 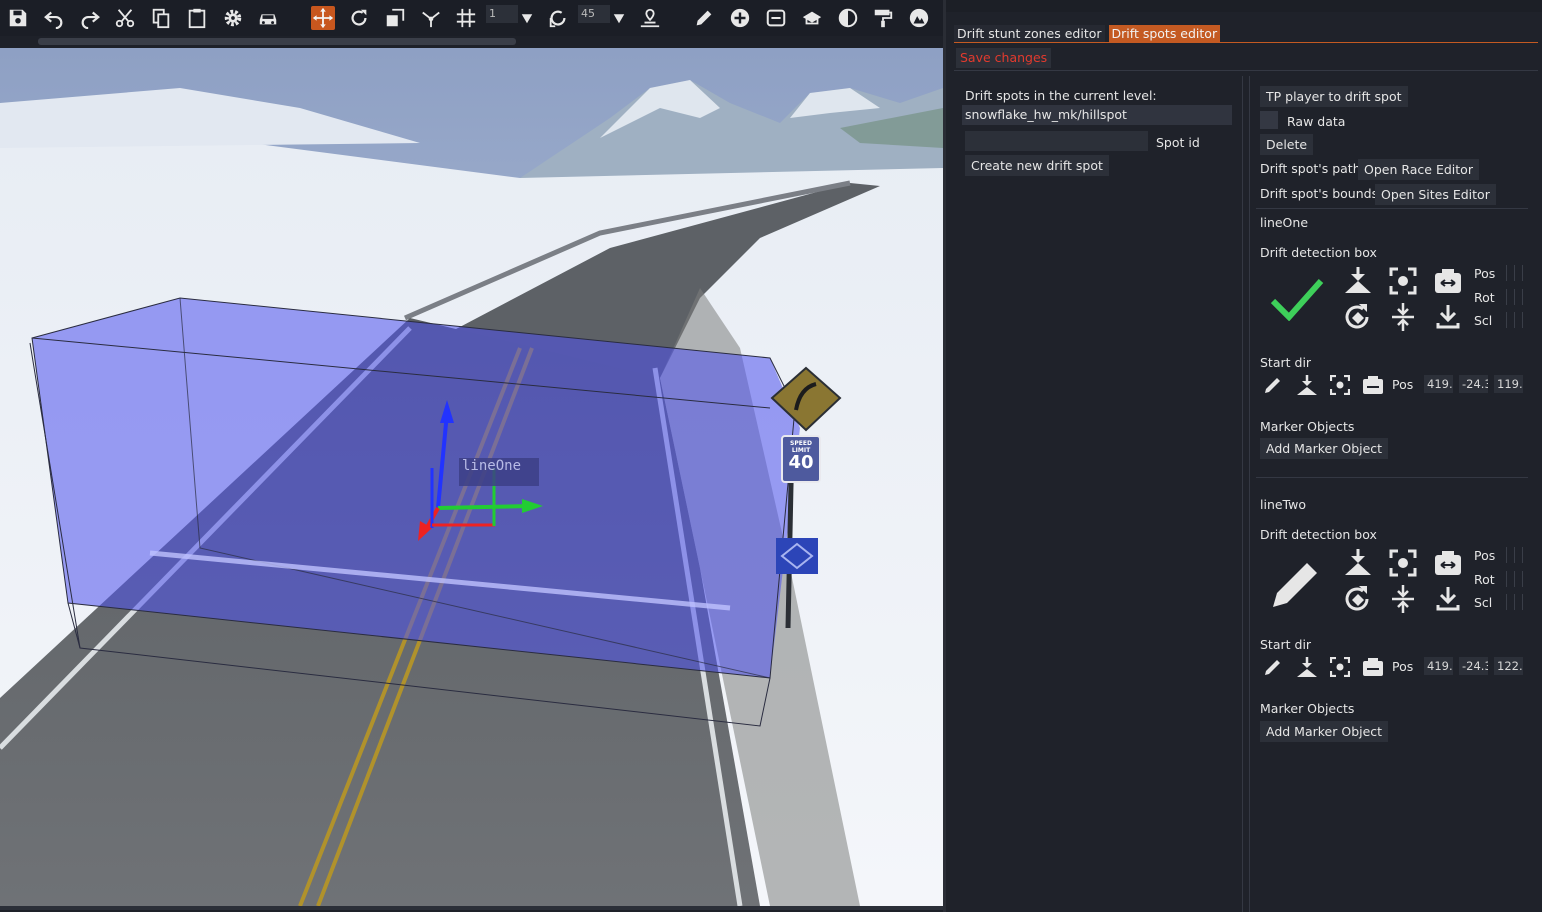 I want to click on paint-roller-icon, so click(x=883, y=18).